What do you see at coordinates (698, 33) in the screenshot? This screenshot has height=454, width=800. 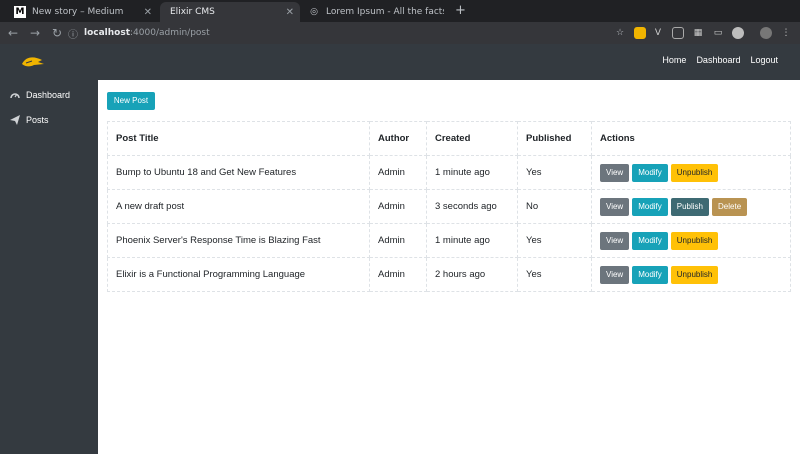 I see `extension-icon: ▦` at bounding box center [698, 33].